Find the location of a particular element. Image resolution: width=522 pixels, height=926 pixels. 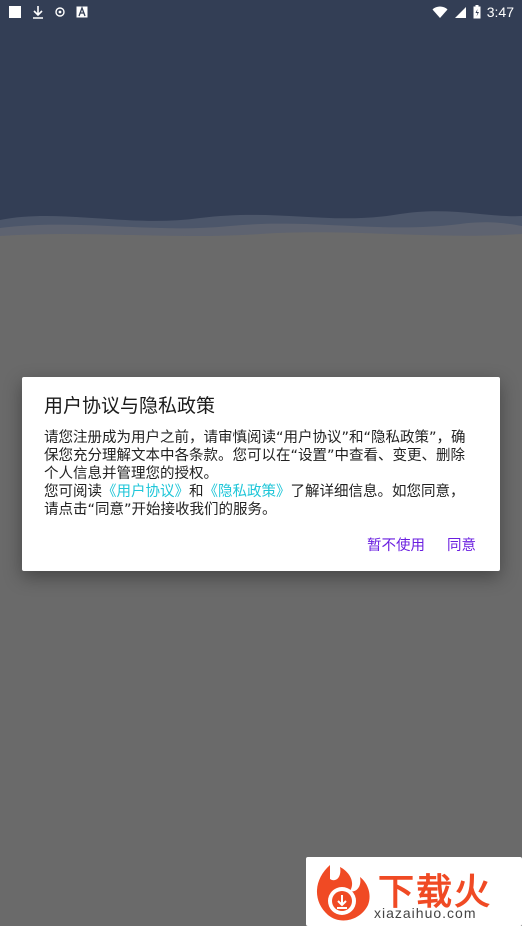

agree-button: 同意 is located at coordinates (461, 544).